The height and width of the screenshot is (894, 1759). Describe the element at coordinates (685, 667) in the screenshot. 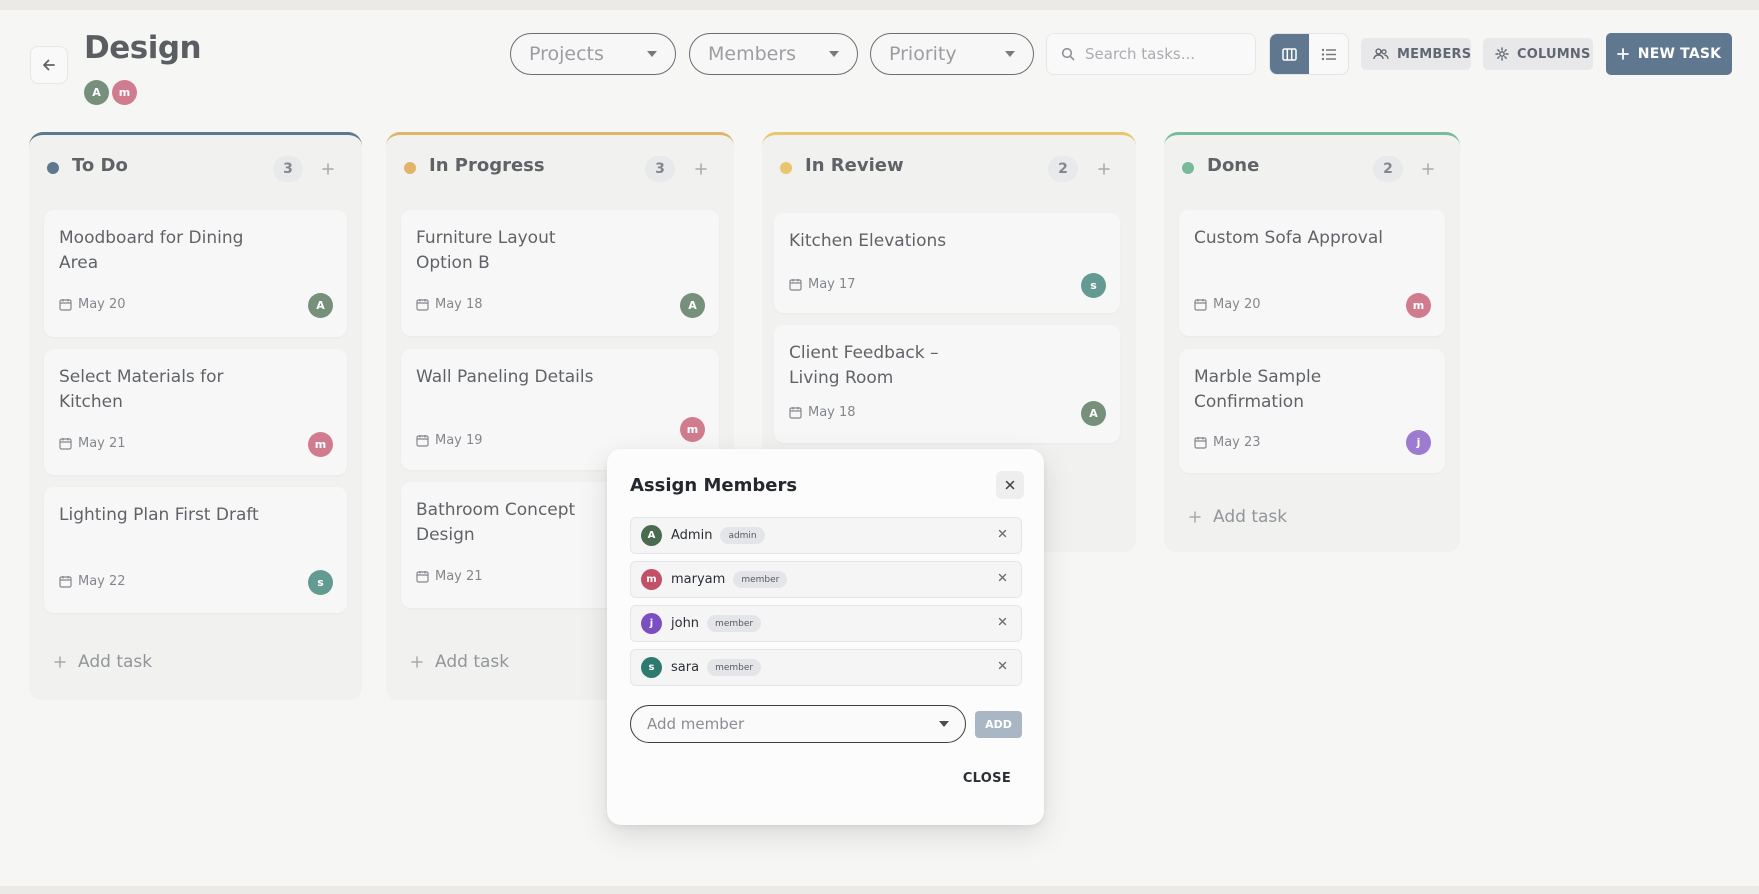

I see `member-name: sara` at that location.